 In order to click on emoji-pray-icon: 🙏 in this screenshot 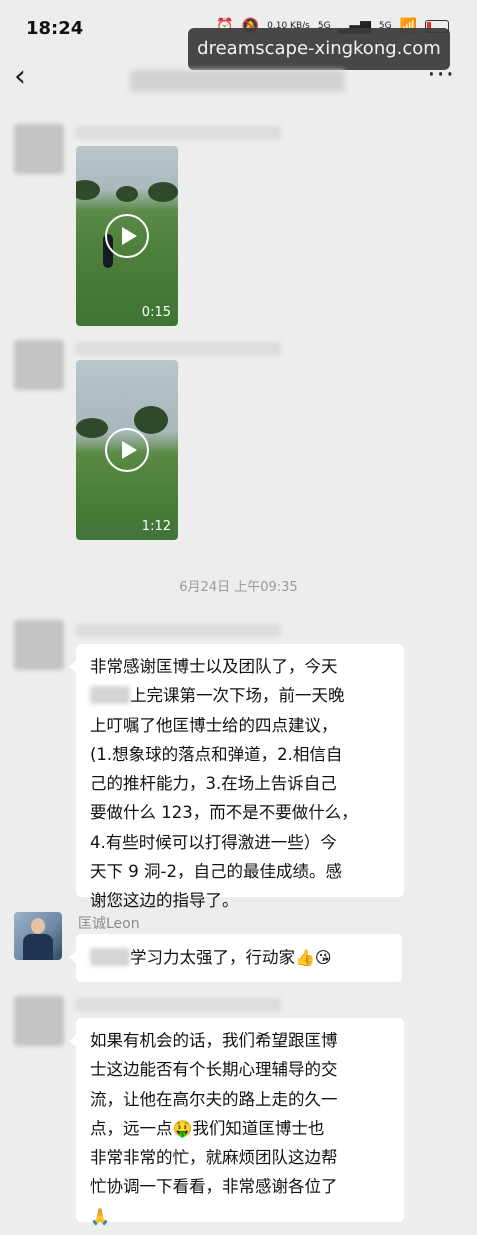, I will do `click(100, 1216)`.